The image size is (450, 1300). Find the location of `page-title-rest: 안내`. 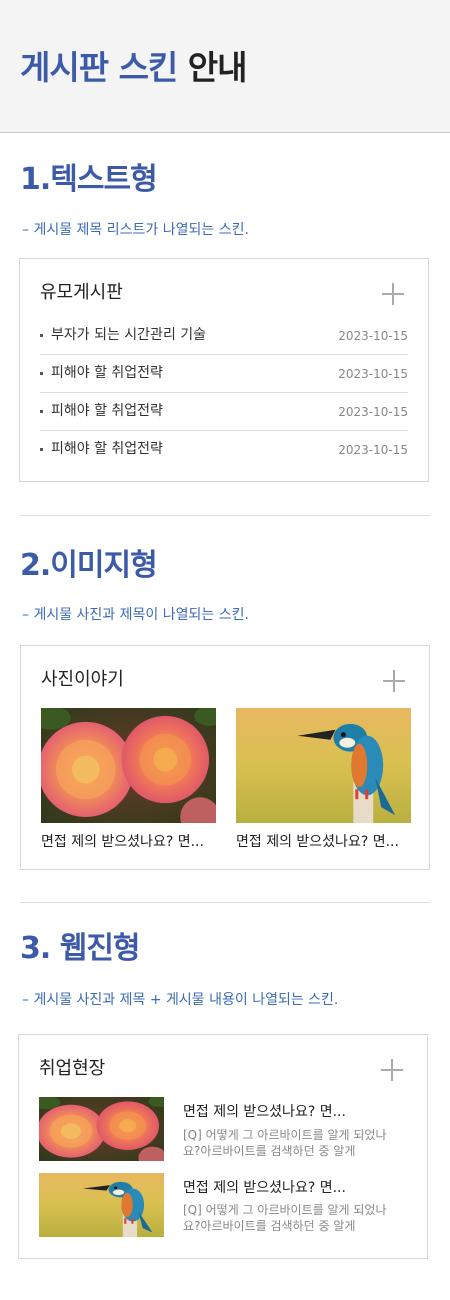

page-title-rest: 안내 is located at coordinates (217, 67).